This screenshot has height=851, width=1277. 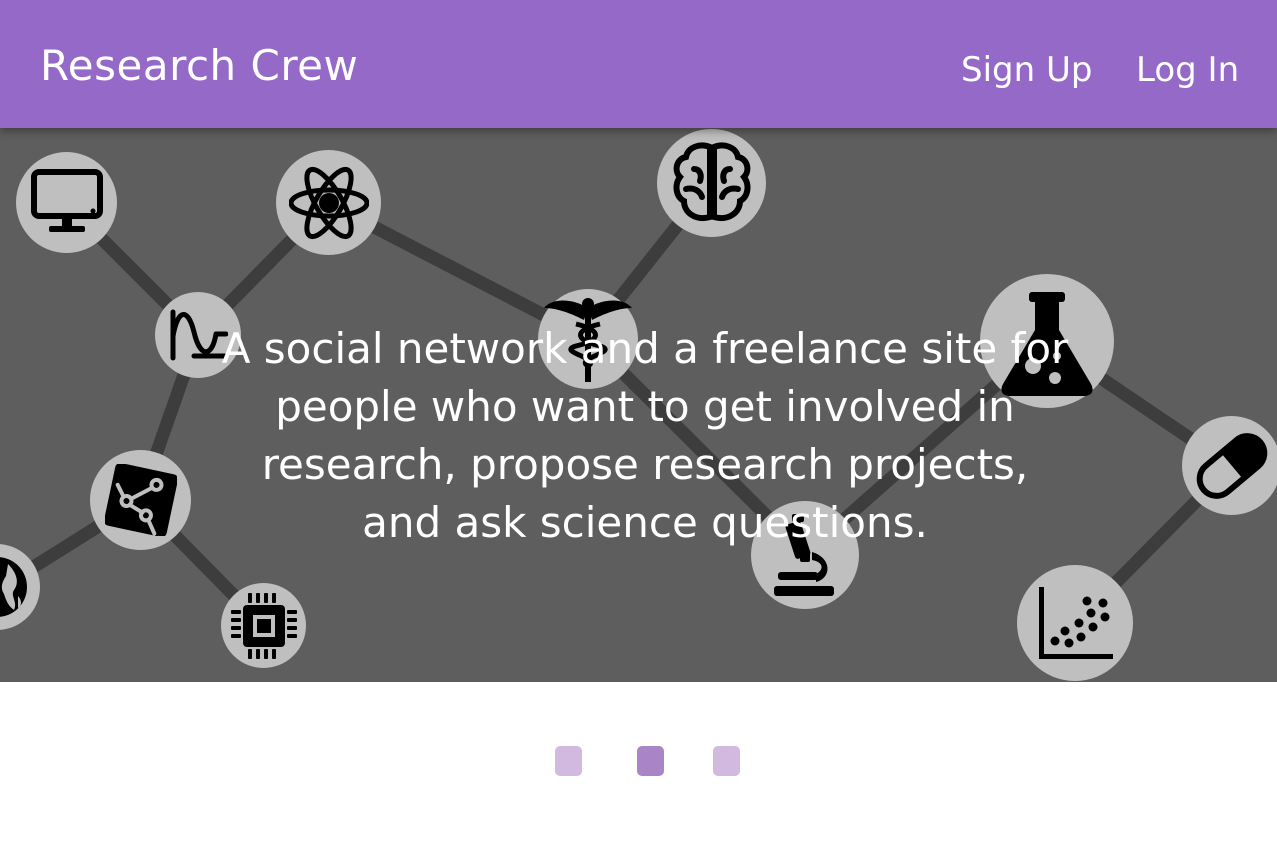 I want to click on atom-node, so click(x=328, y=202).